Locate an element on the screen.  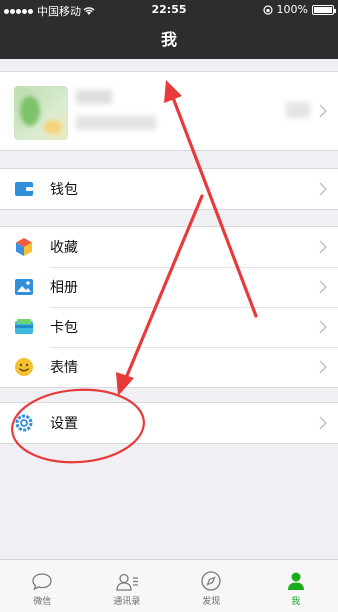
menu-label-settings: 设置 is located at coordinates (64, 424).